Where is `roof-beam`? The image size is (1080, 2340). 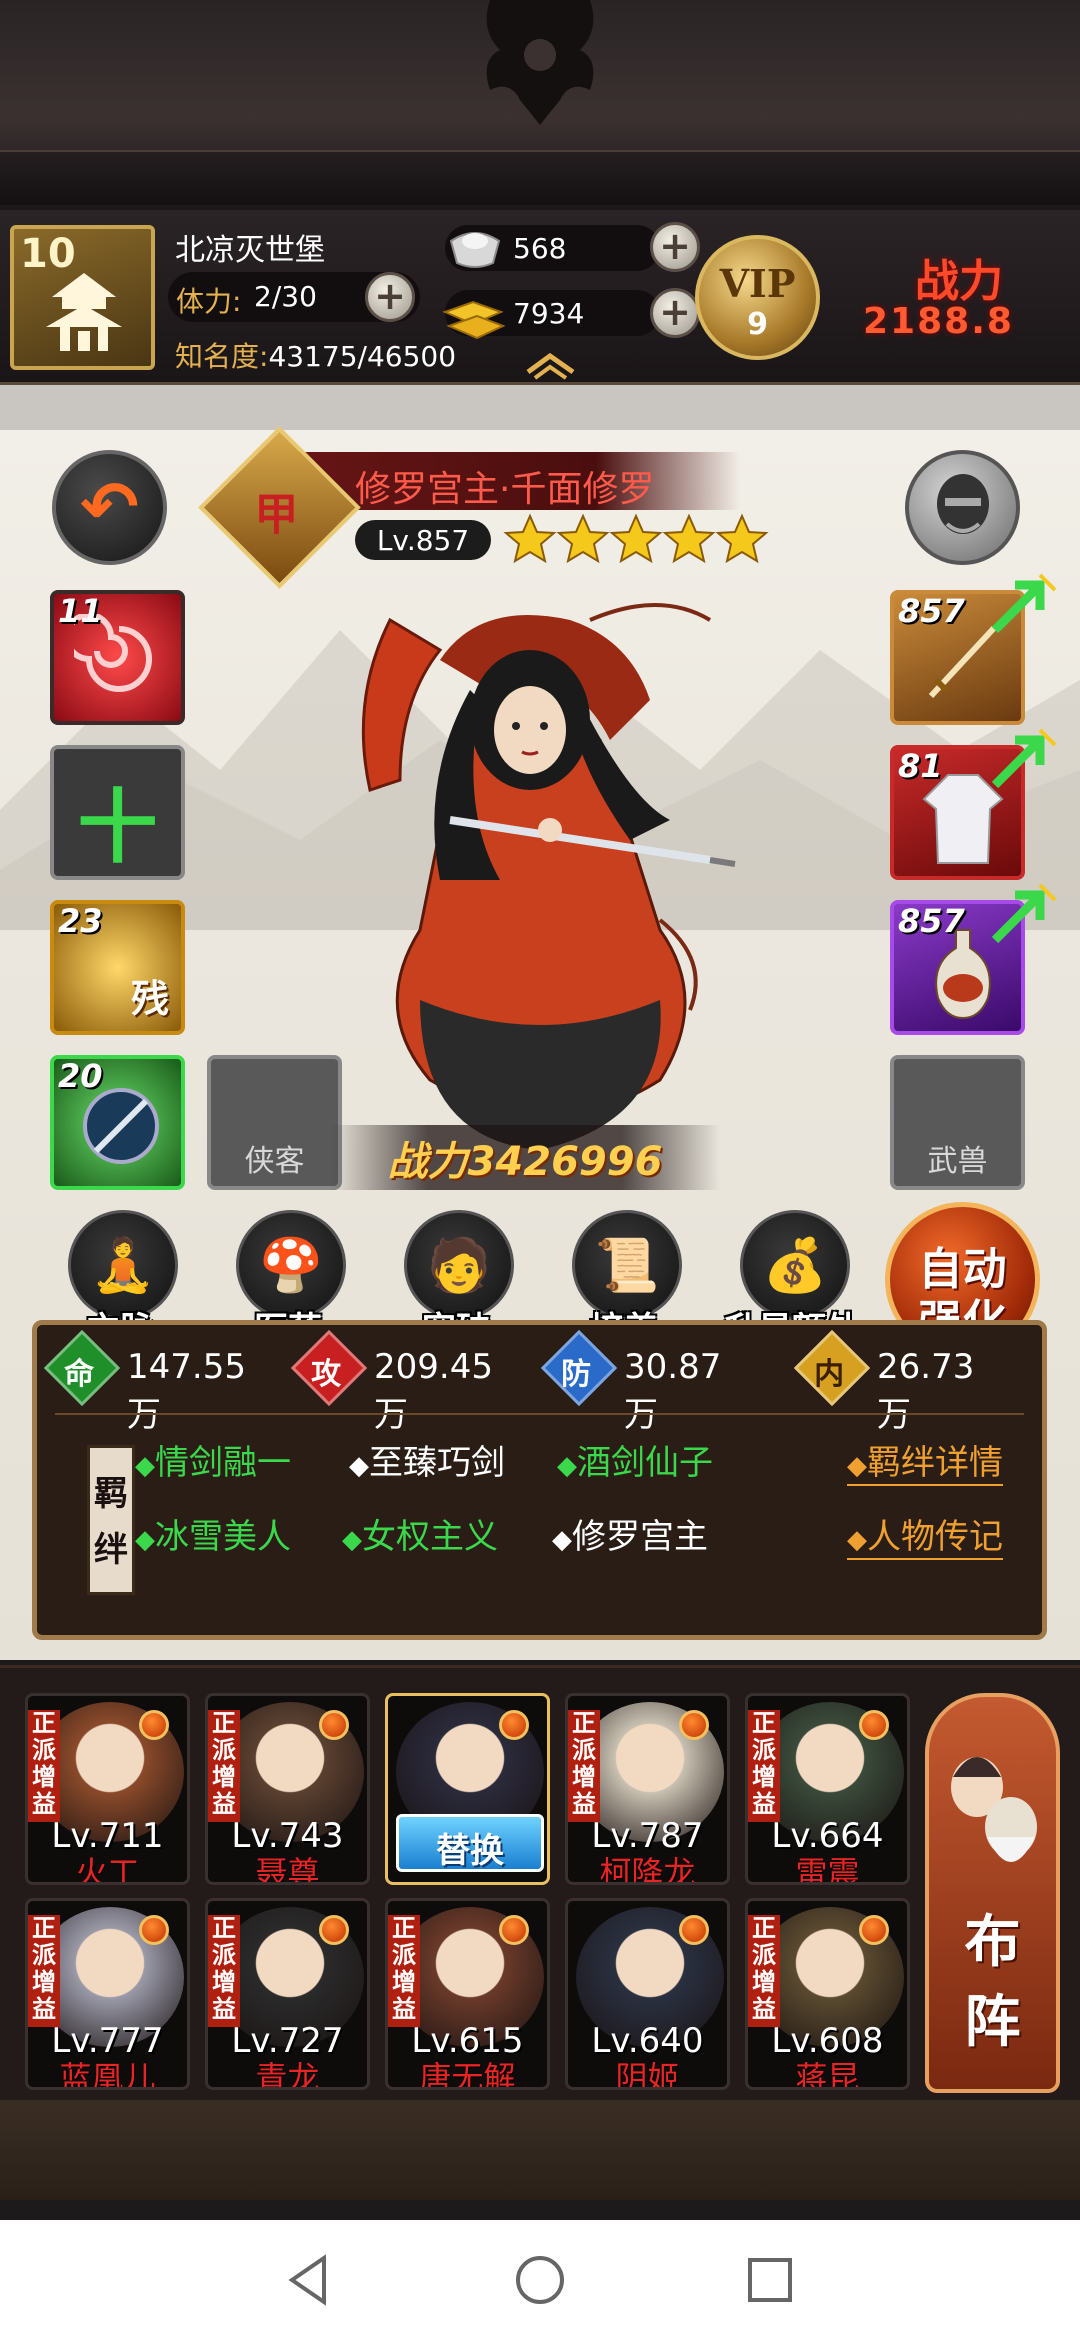
roof-beam is located at coordinates (540, 177).